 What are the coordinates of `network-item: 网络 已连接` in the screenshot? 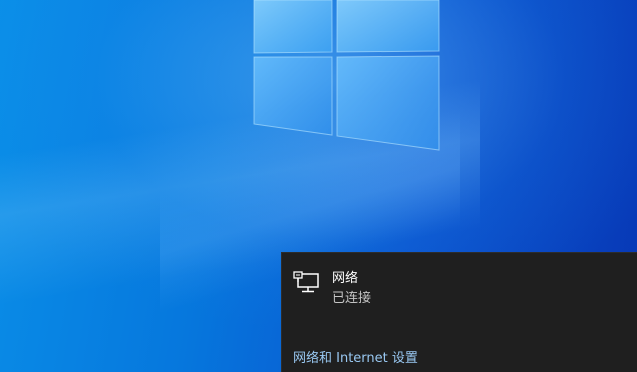 It's located at (459, 289).